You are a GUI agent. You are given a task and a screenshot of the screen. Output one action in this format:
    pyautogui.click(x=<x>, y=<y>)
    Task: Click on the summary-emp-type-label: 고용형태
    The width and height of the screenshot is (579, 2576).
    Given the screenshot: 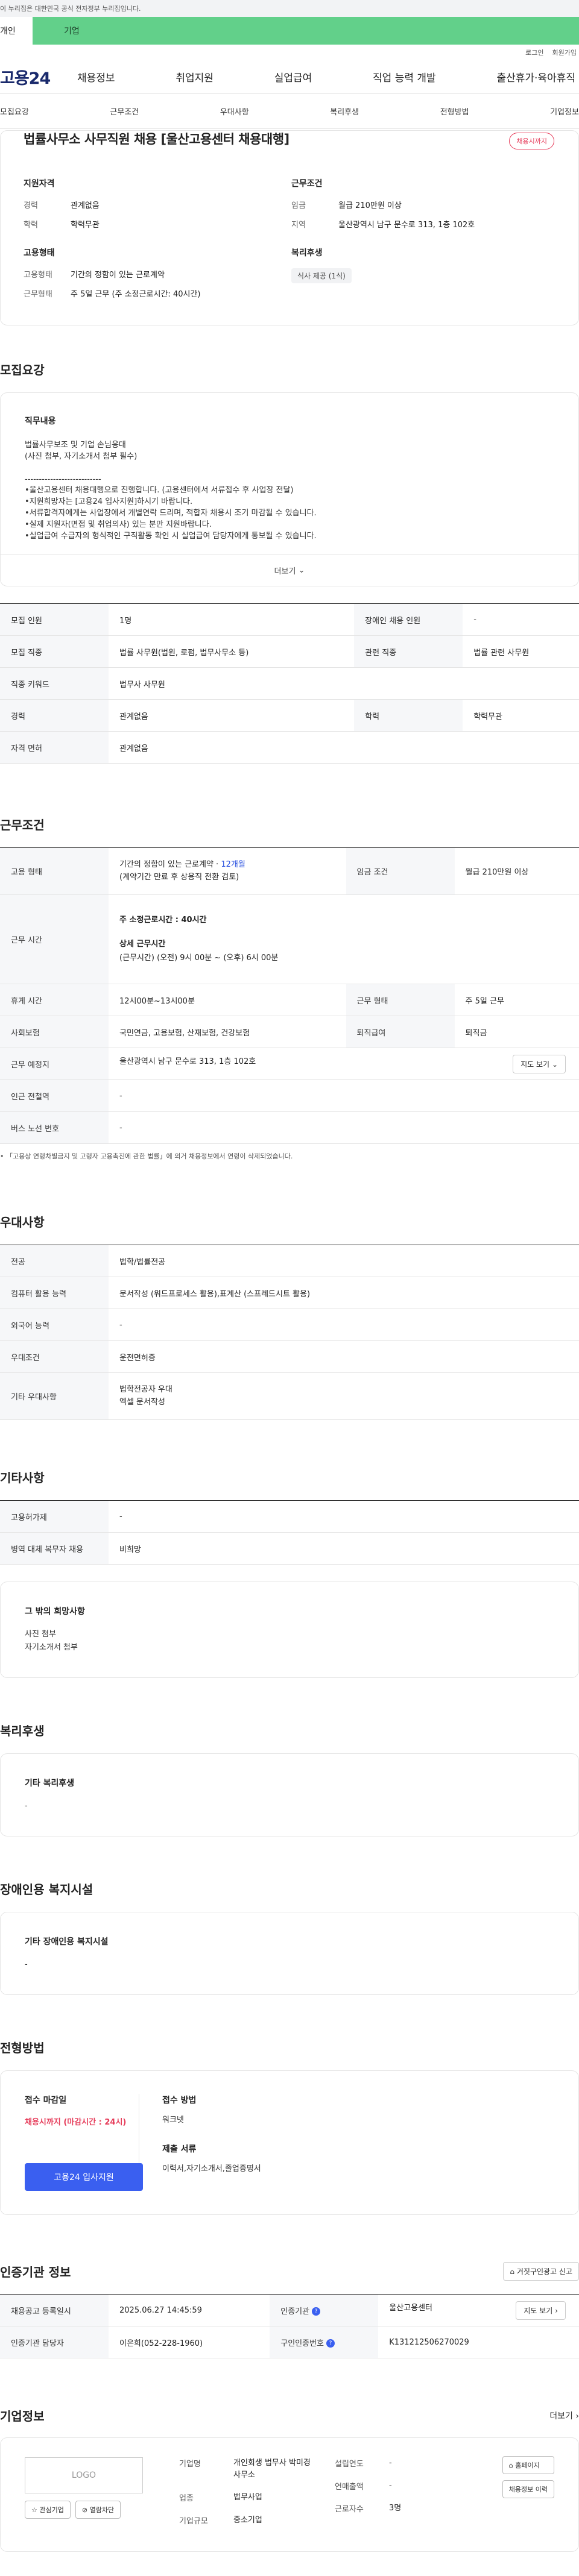 What is the action you would take?
    pyautogui.click(x=38, y=275)
    